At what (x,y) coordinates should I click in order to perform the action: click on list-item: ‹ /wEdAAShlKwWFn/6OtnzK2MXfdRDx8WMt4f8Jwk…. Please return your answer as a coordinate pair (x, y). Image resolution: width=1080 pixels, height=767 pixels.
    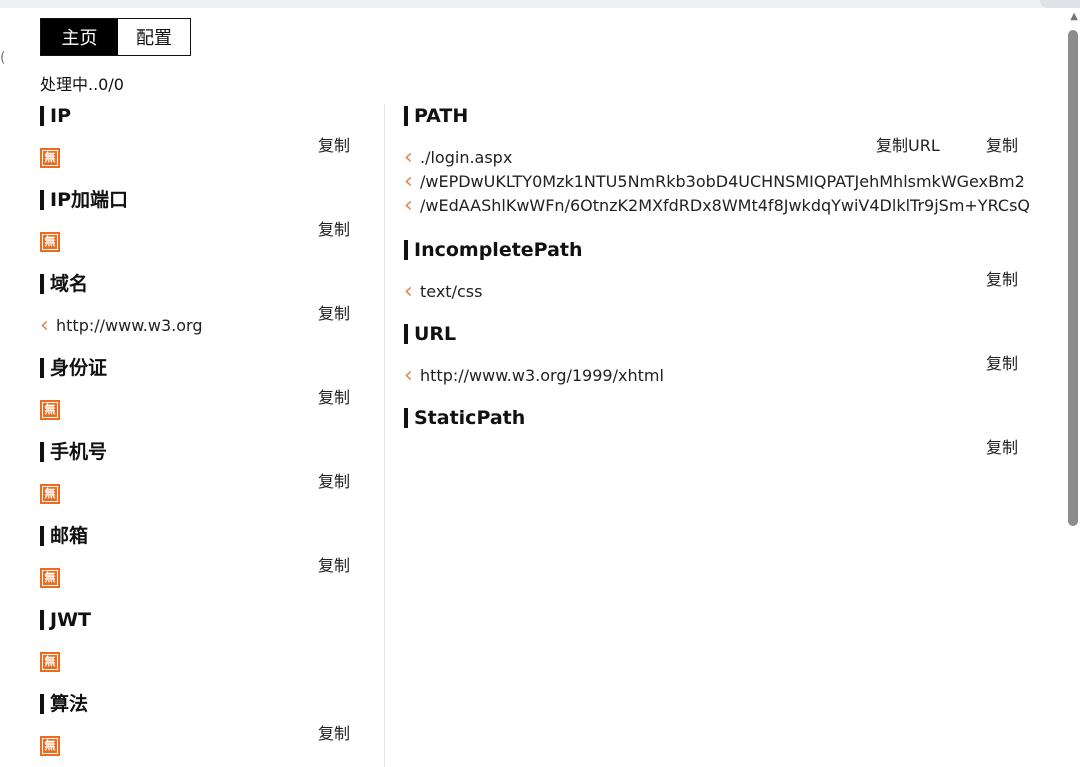
    Looking at the image, I should click on (734, 205).